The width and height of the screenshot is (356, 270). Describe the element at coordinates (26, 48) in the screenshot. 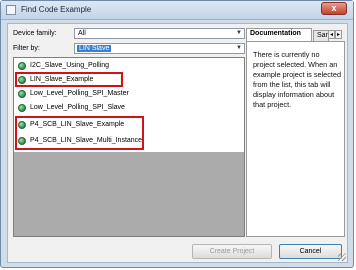

I see `filter-by-label: Filter by:` at that location.